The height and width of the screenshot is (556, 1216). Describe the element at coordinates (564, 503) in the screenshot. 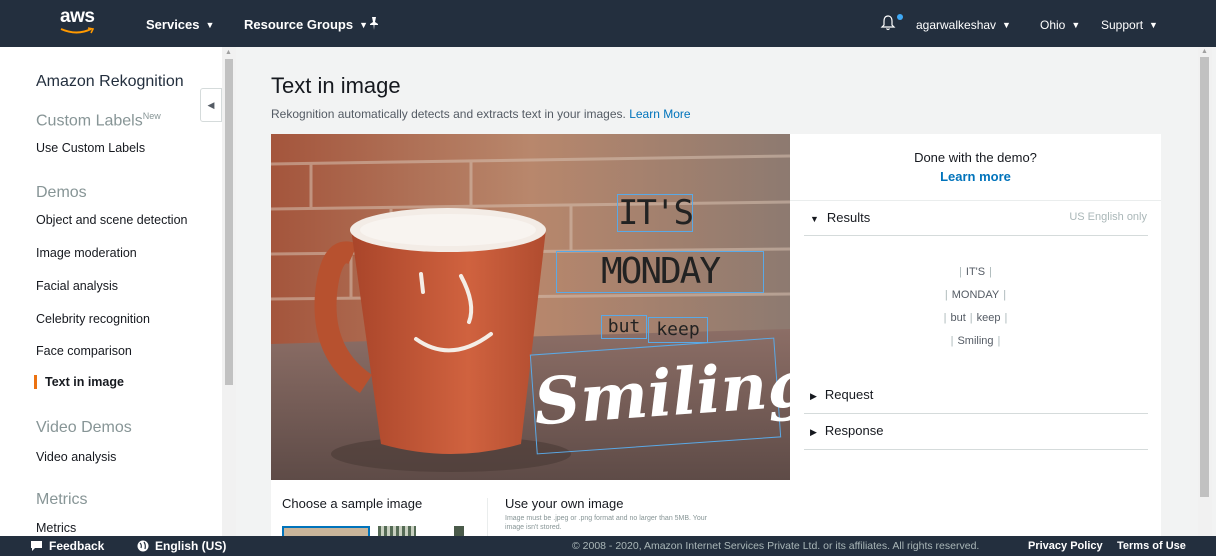

I see `use-own-image-label: Use your own image` at that location.